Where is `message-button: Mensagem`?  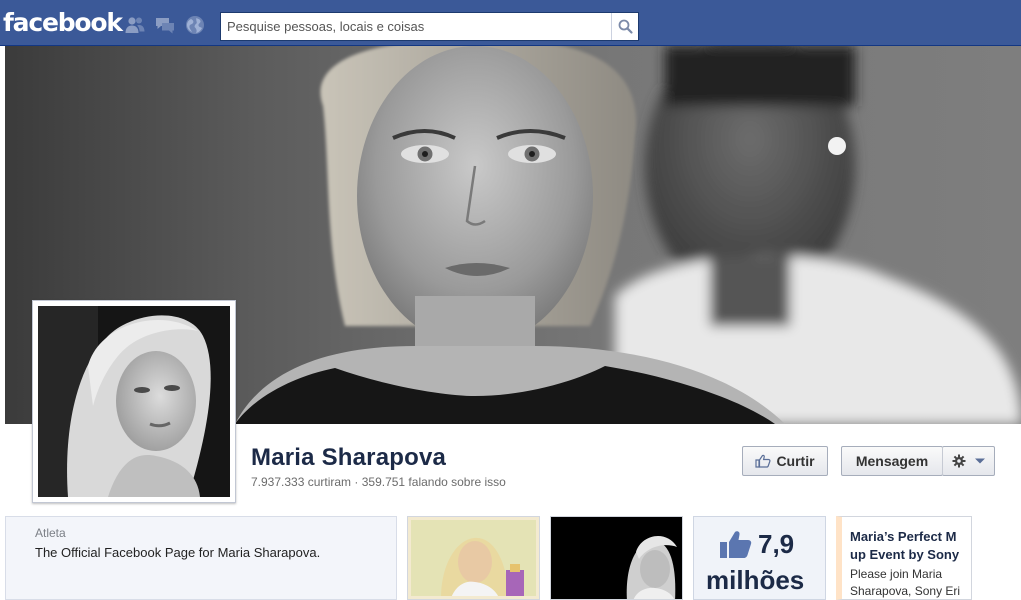
message-button: Mensagem is located at coordinates (892, 461).